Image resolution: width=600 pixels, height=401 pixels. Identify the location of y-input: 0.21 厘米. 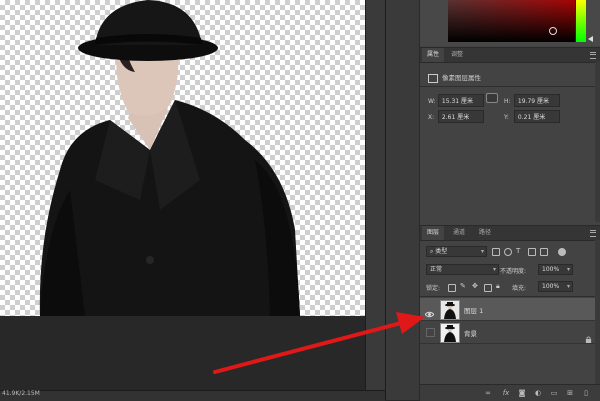
(536, 116).